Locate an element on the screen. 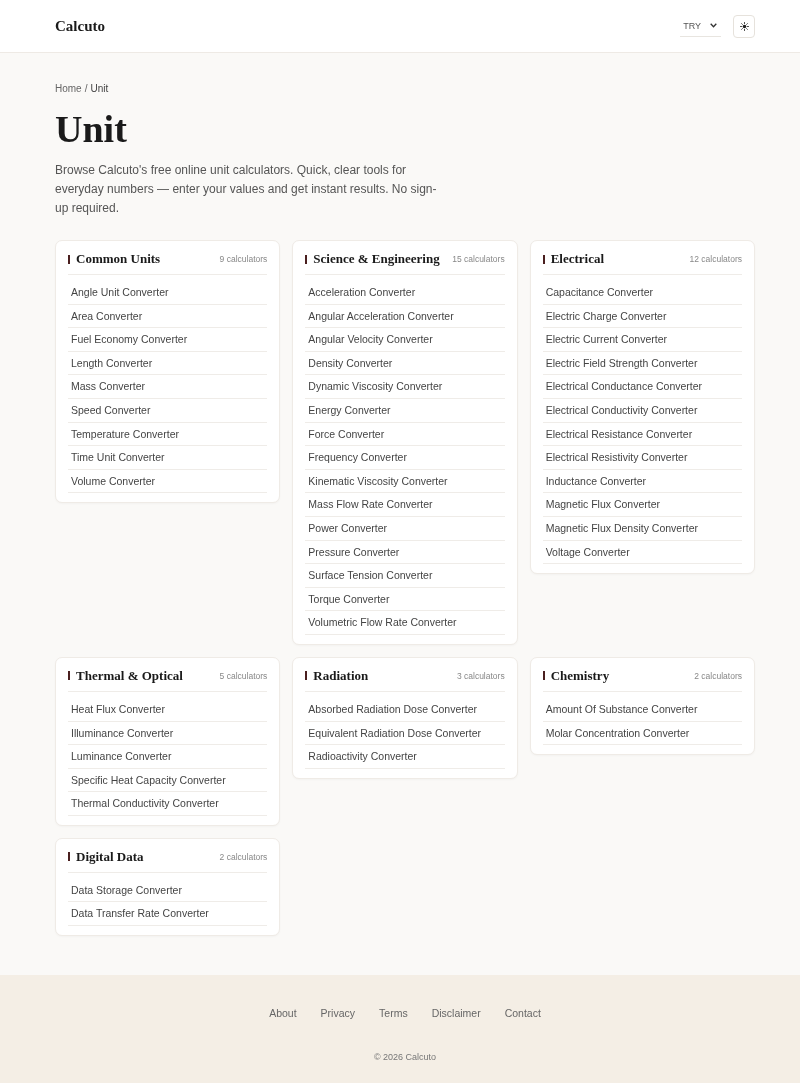 Image resolution: width=800 pixels, height=1083 pixels. converter-link: Pressure Converter is located at coordinates (354, 552).